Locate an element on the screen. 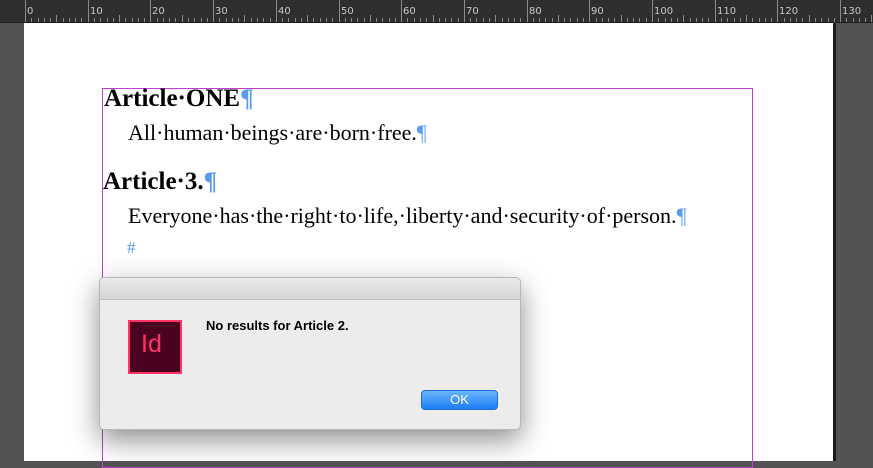 The image size is (873, 468). ruler-label: 20 is located at coordinates (158, 11).